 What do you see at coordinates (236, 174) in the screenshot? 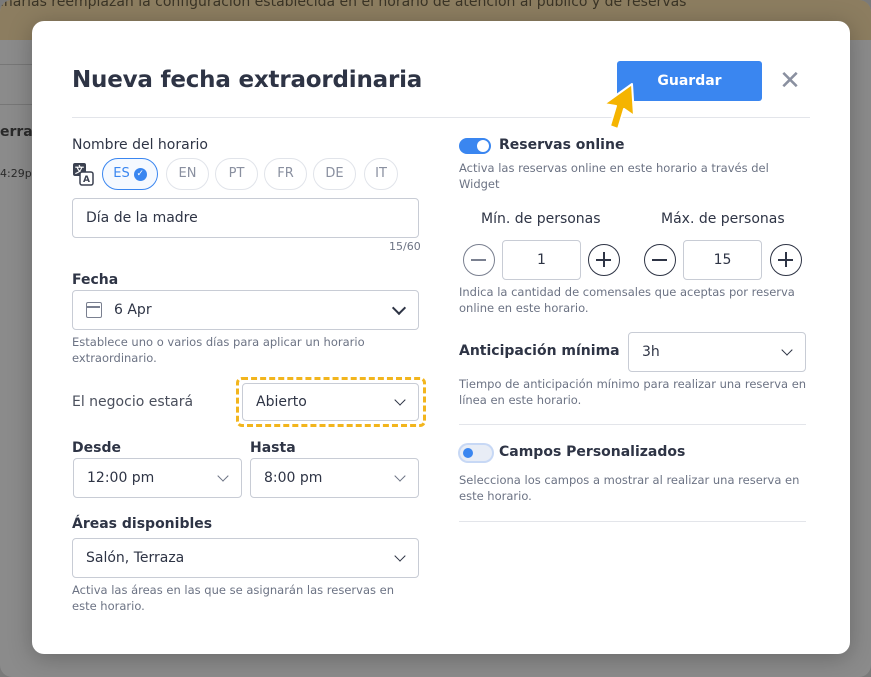
I see `language-tab-pt: PT` at bounding box center [236, 174].